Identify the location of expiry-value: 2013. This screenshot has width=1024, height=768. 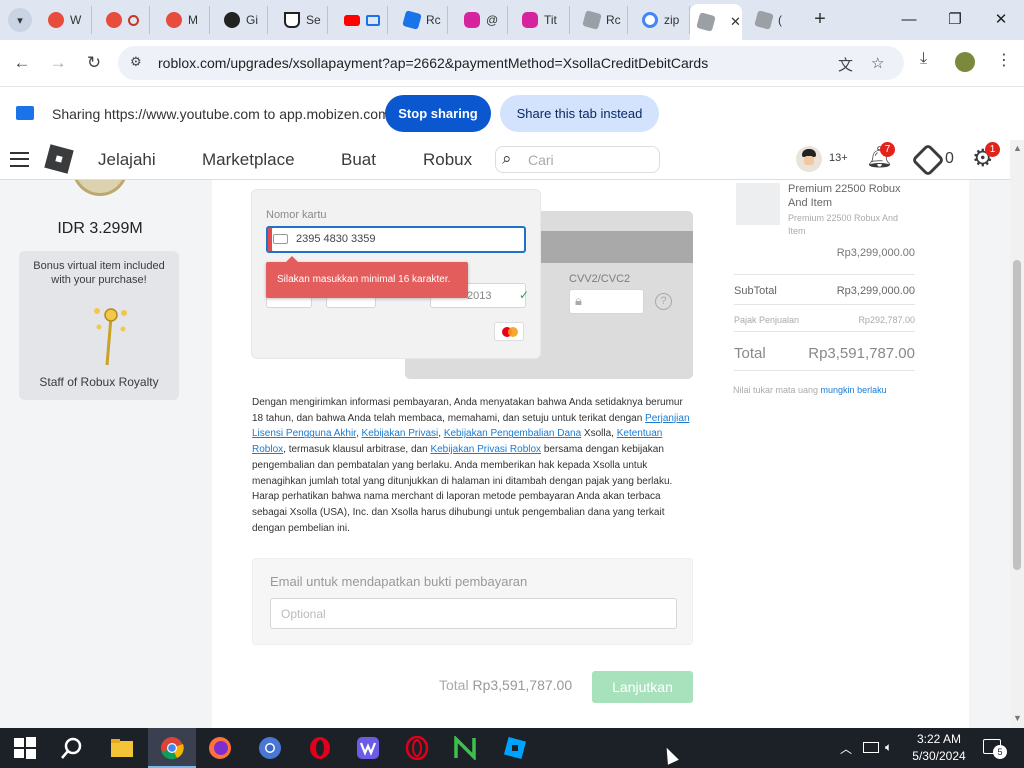
(479, 296).